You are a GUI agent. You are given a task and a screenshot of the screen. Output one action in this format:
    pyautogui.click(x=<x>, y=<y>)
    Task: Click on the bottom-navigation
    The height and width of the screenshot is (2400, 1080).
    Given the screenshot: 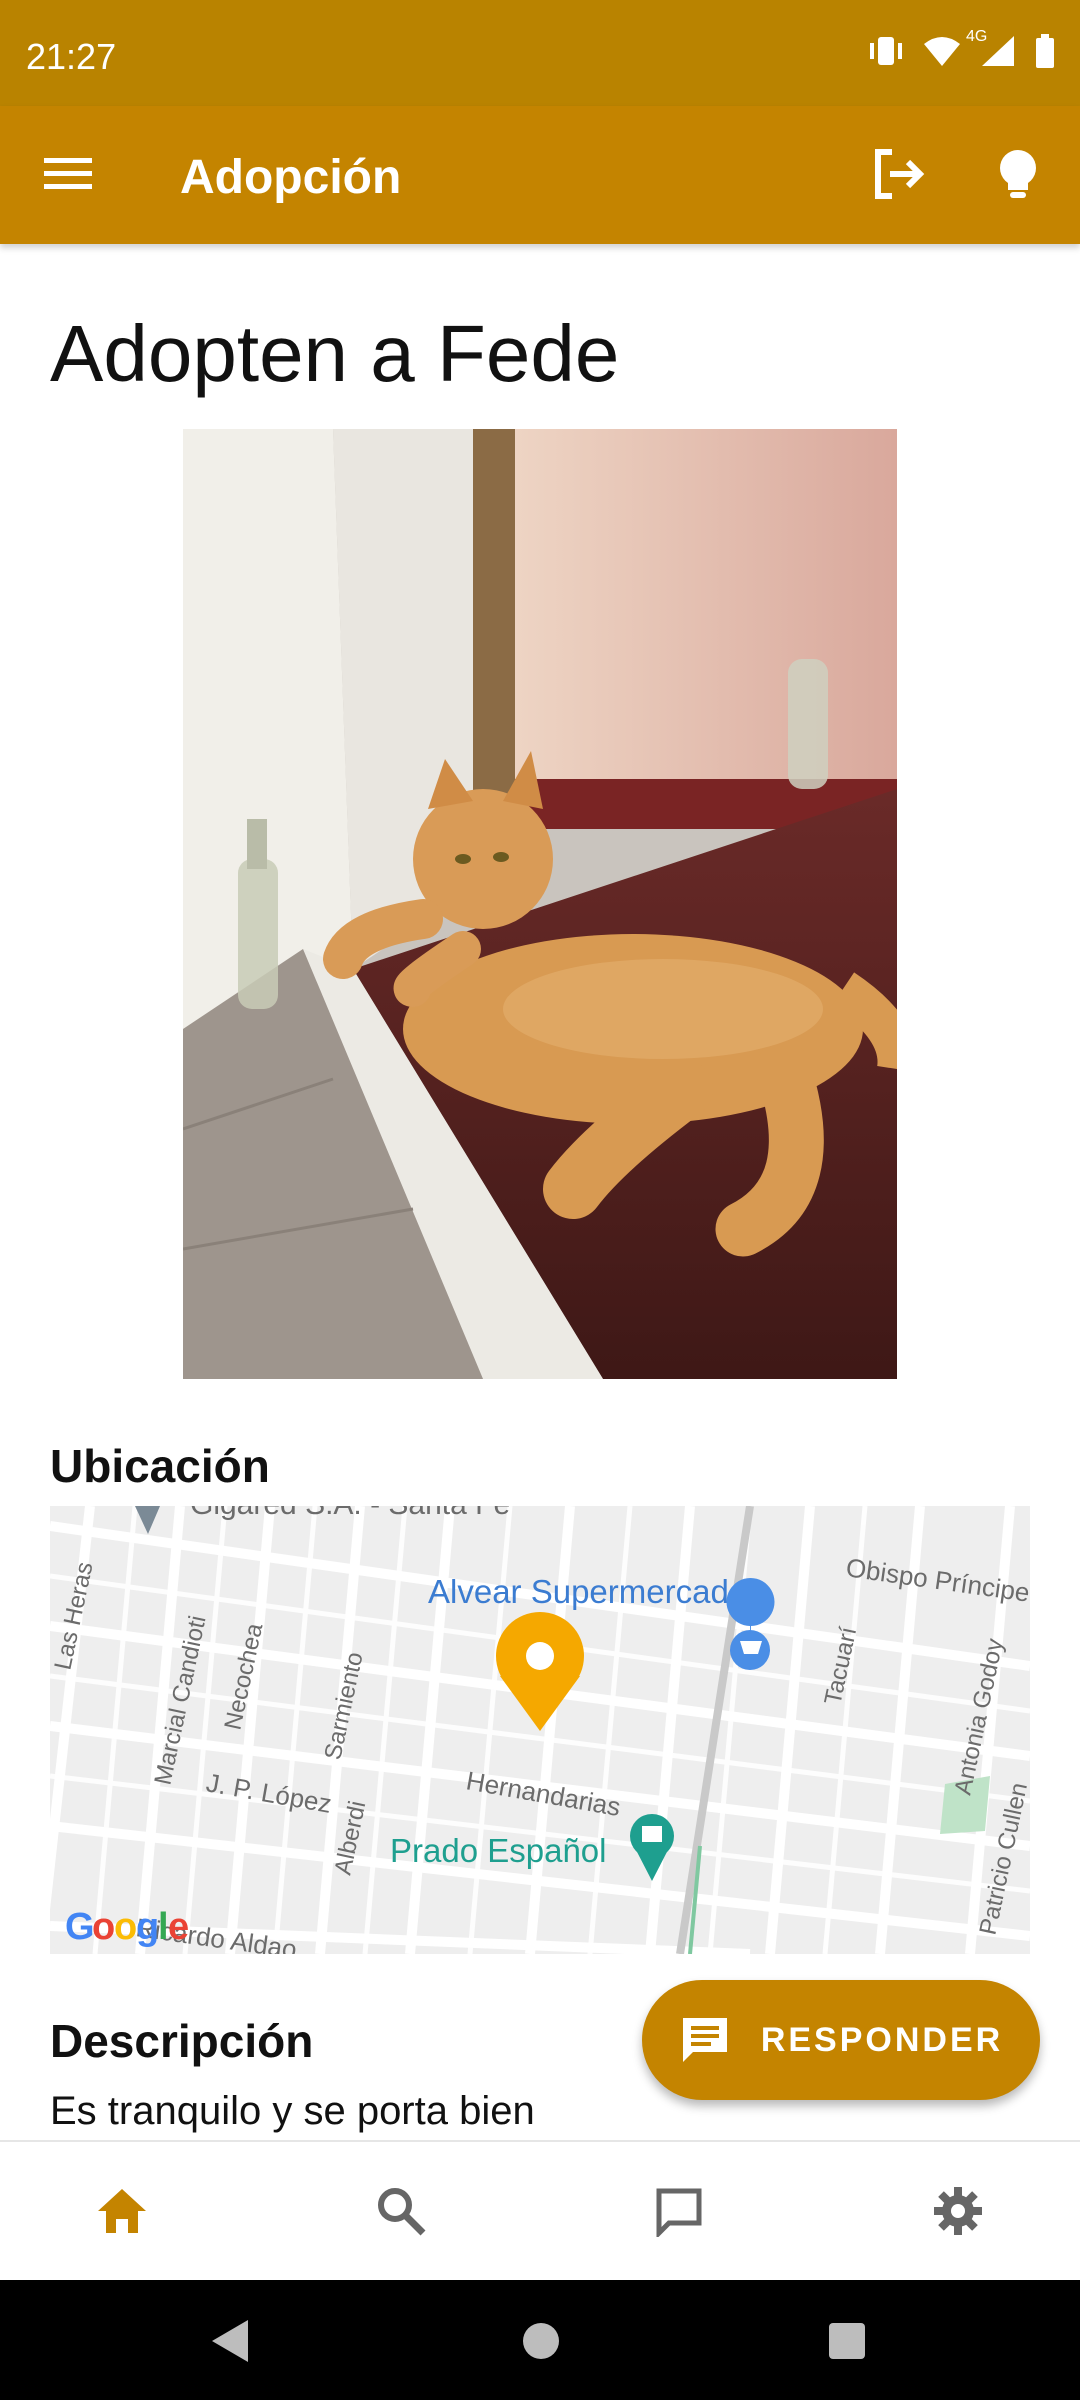 What is the action you would take?
    pyautogui.click(x=540, y=2210)
    